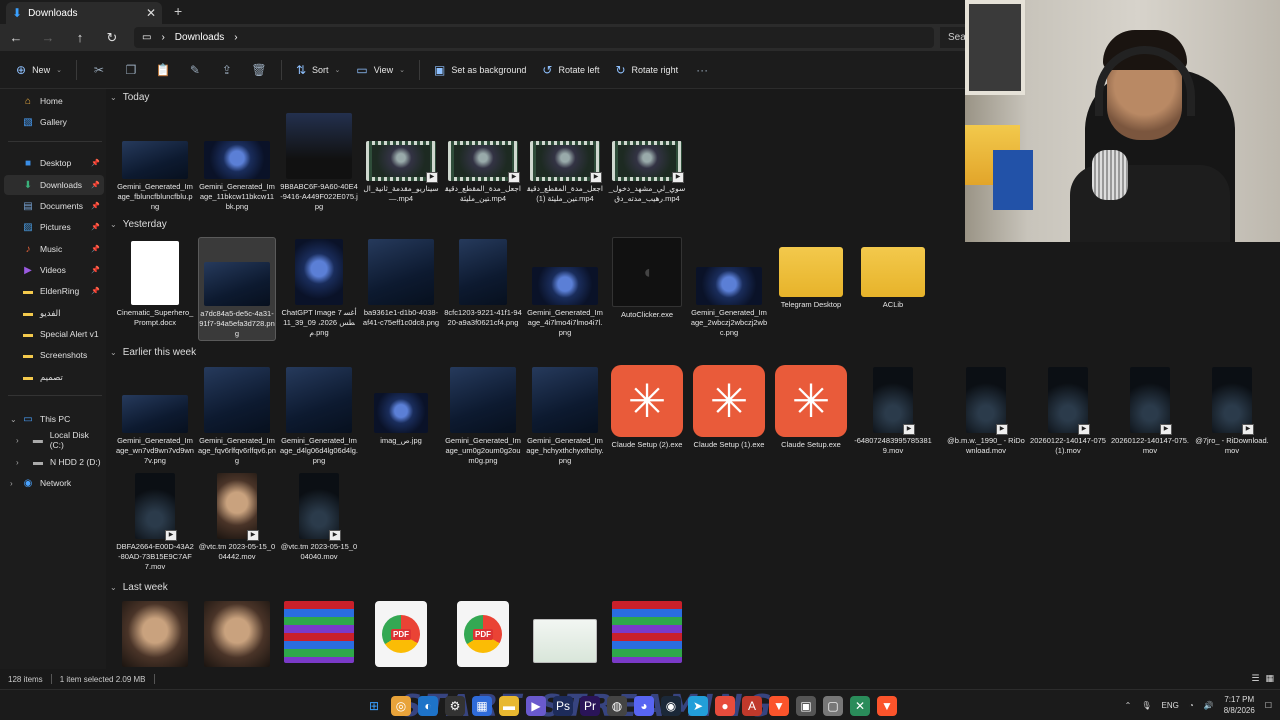 The width and height of the screenshot is (1280, 720). Describe the element at coordinates (806, 706) in the screenshot. I see `app-icon: ▣` at that location.